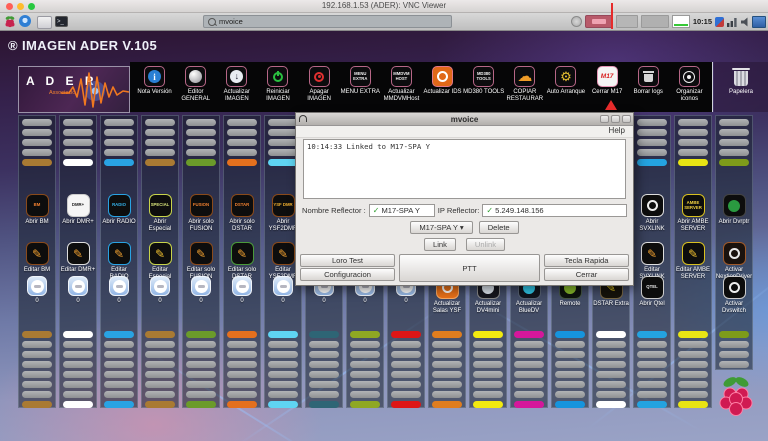 The image size is (768, 441). What do you see at coordinates (347, 274) in the screenshot?
I see `configuracion-button: Configuracion` at bounding box center [347, 274].